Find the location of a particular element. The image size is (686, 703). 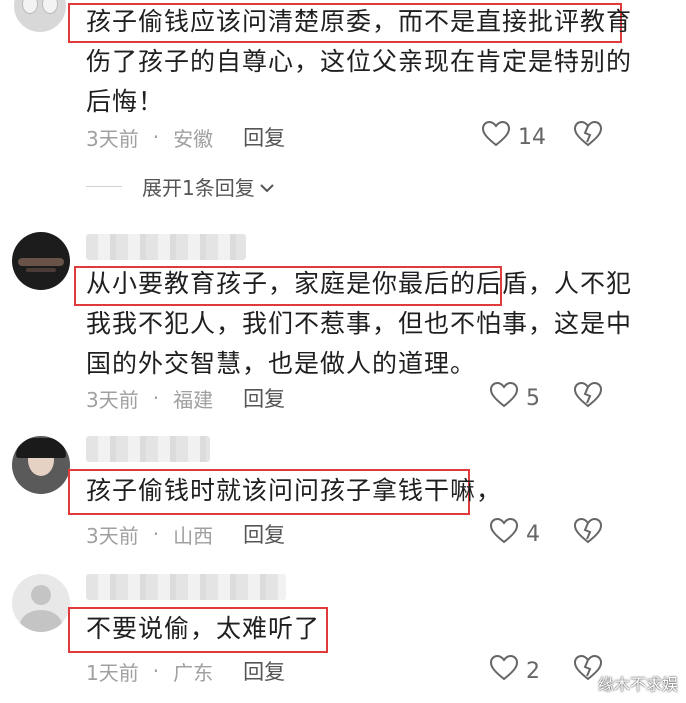

comment-line: 我我不犯人，我们不惹事，但也不怕事，这是中 is located at coordinates (359, 323).